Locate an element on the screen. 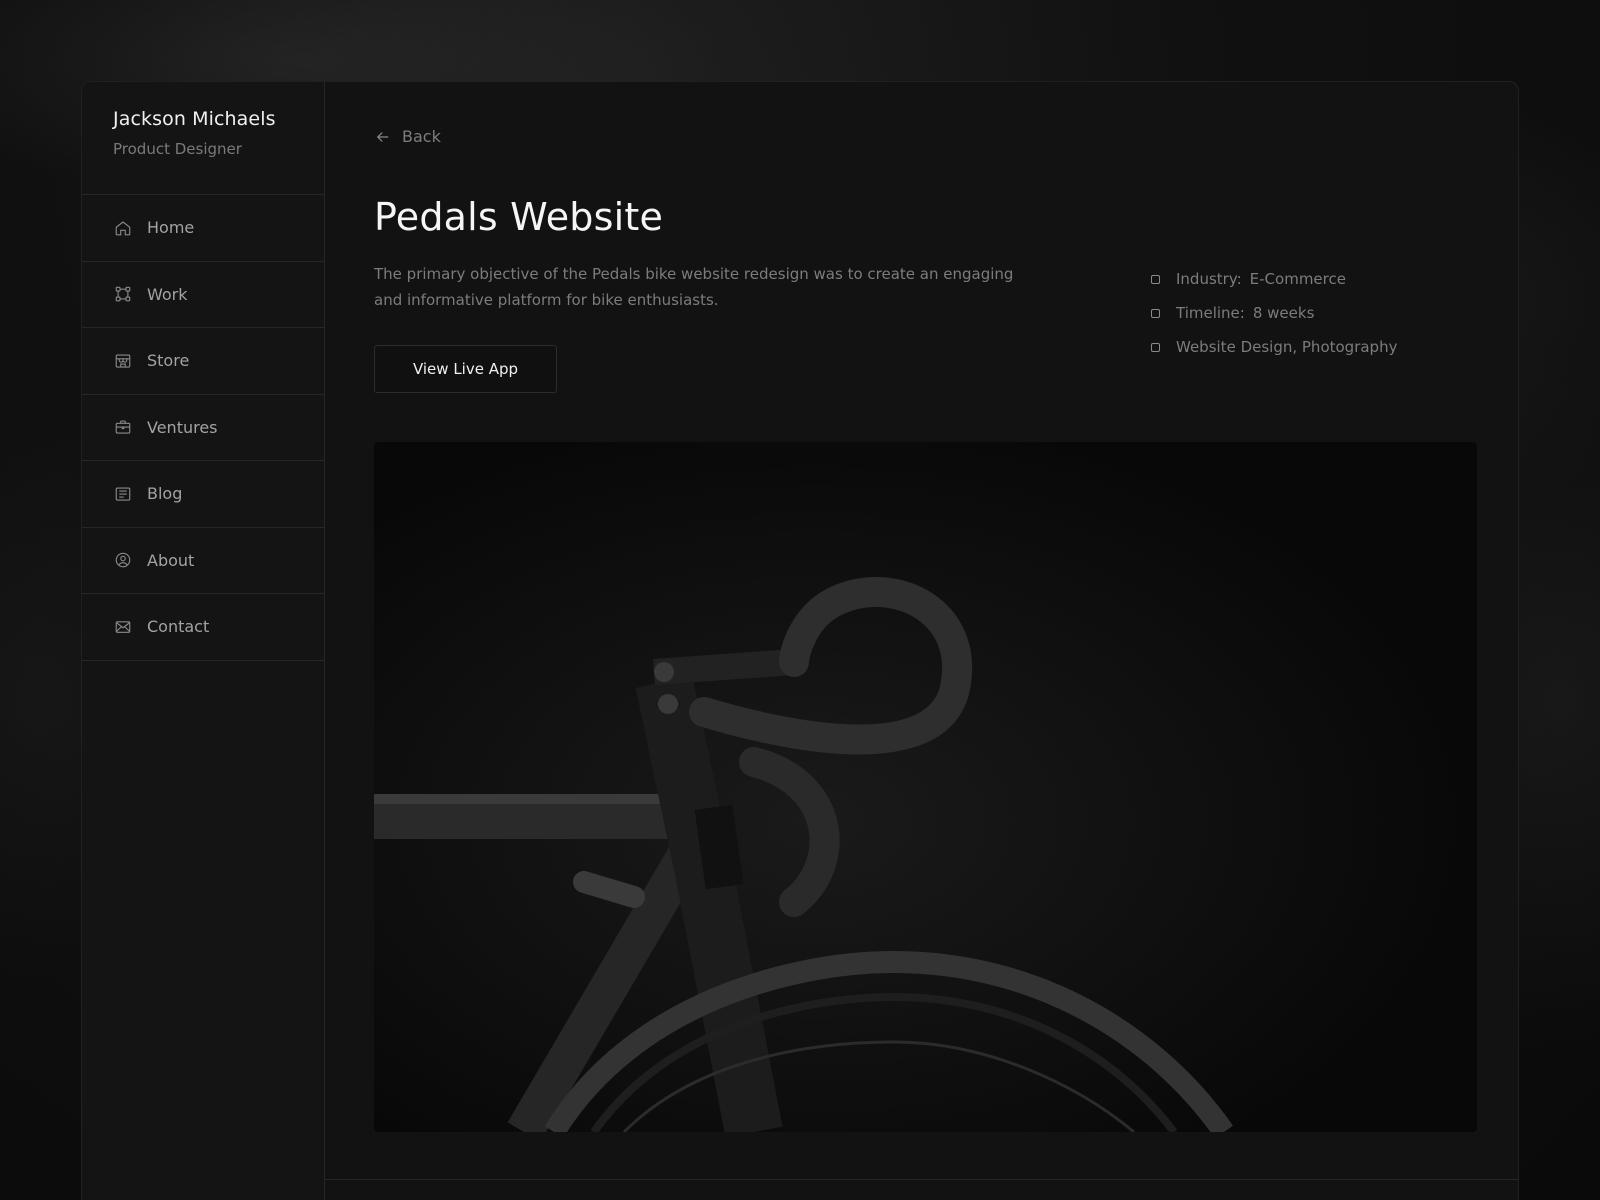 This screenshot has height=1200, width=1600. profile-name: Jackson Michaels is located at coordinates (194, 119).